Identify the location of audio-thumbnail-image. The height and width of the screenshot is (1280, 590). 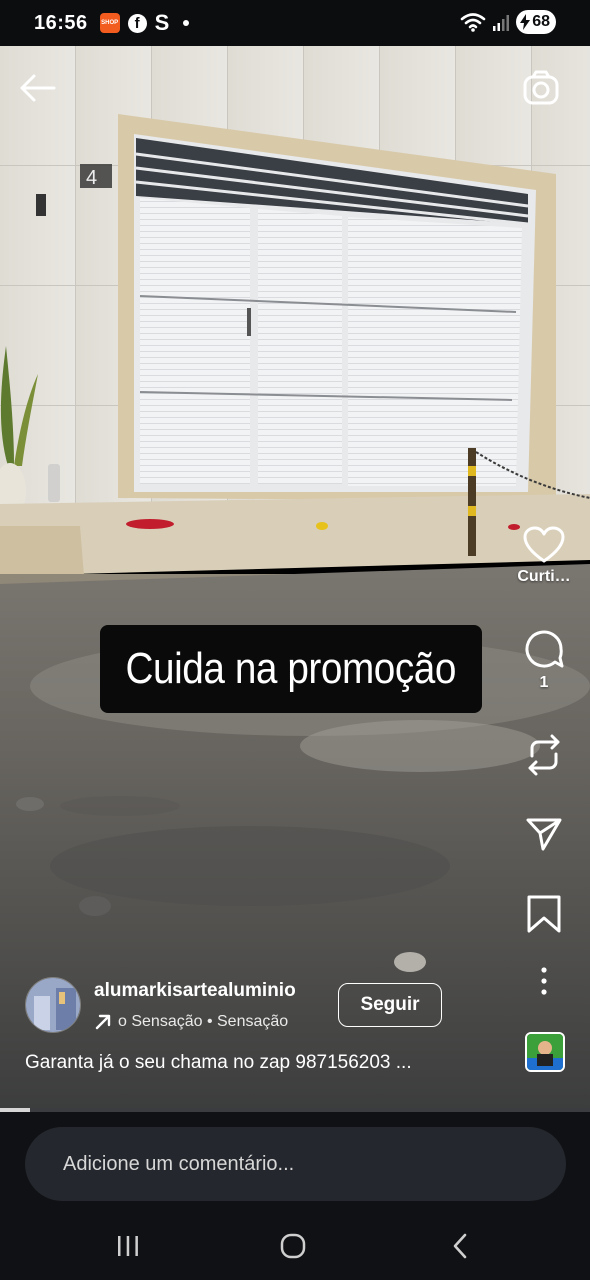
(545, 1052).